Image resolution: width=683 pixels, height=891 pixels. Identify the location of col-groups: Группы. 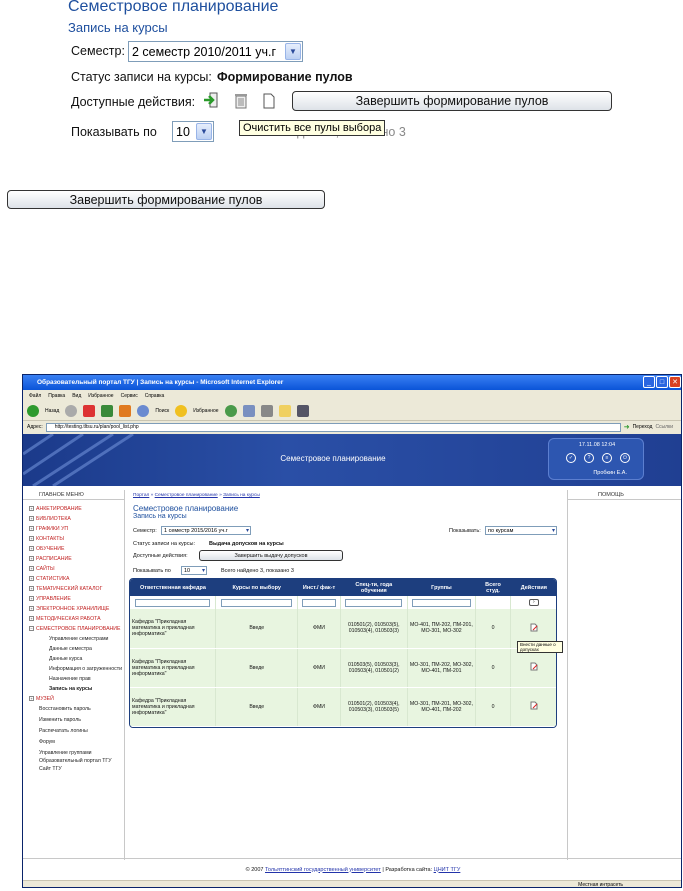
(441, 587).